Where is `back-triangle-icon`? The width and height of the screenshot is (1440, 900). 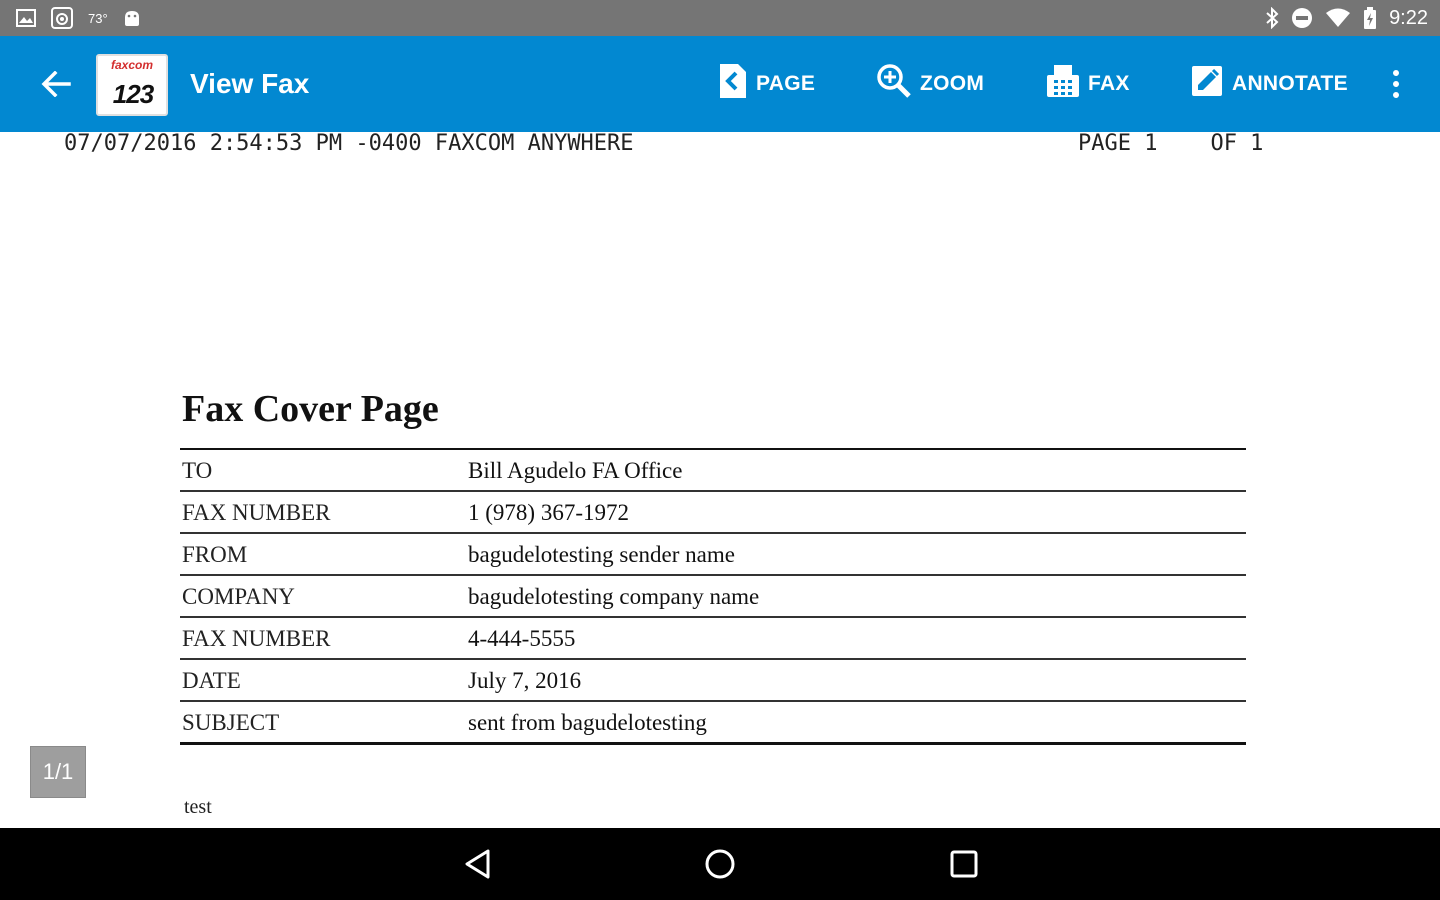 back-triangle-icon is located at coordinates (477, 864).